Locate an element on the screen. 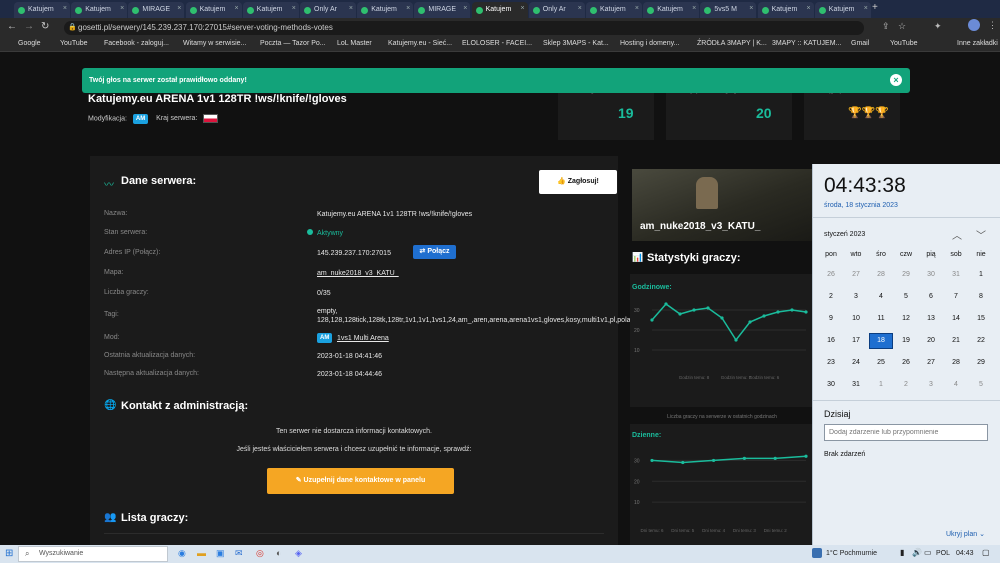 The width and height of the screenshot is (1000, 563). details-value: 1vs1 Multi Arena is located at coordinates (485, 338).